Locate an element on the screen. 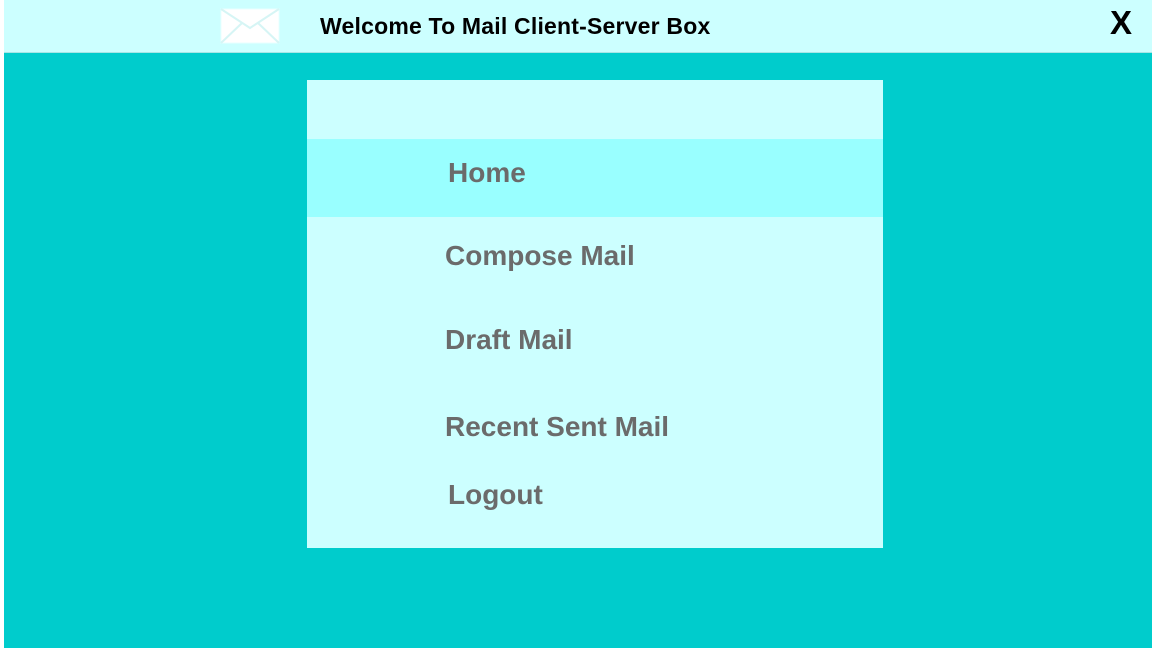 This screenshot has width=1152, height=648. menu-item-label: Recent Sent Mail is located at coordinates (557, 426).